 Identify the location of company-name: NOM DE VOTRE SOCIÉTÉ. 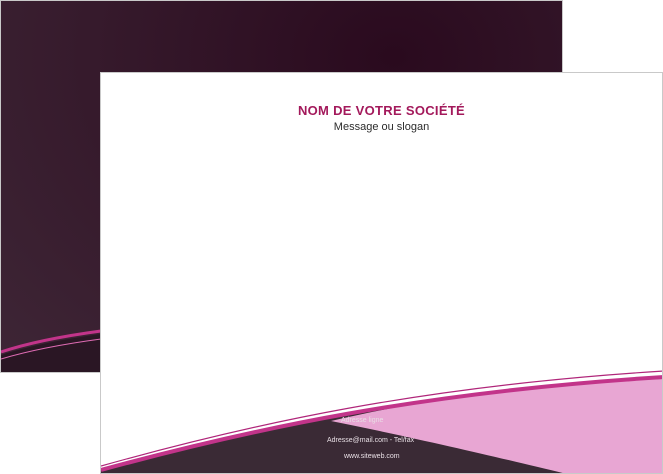
(381, 110).